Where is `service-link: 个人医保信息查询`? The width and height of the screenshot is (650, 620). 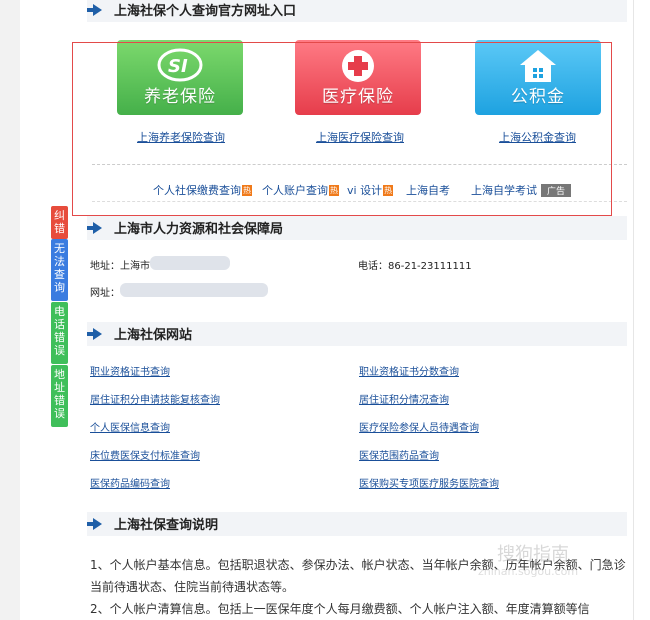
service-link: 个人医保信息查询 is located at coordinates (130, 426).